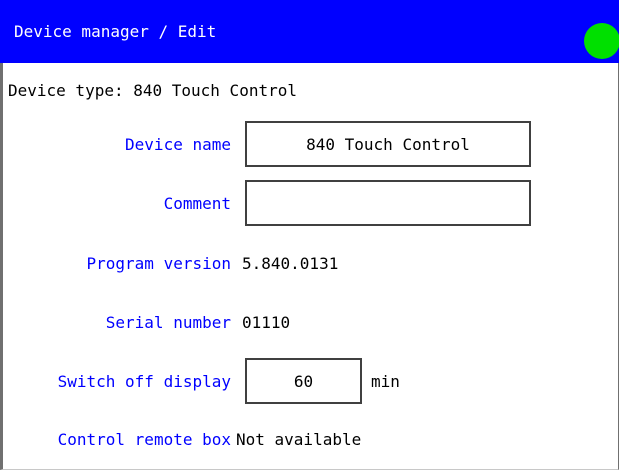  I want to click on control-remote-box-label: Control remote box, so click(144, 439).